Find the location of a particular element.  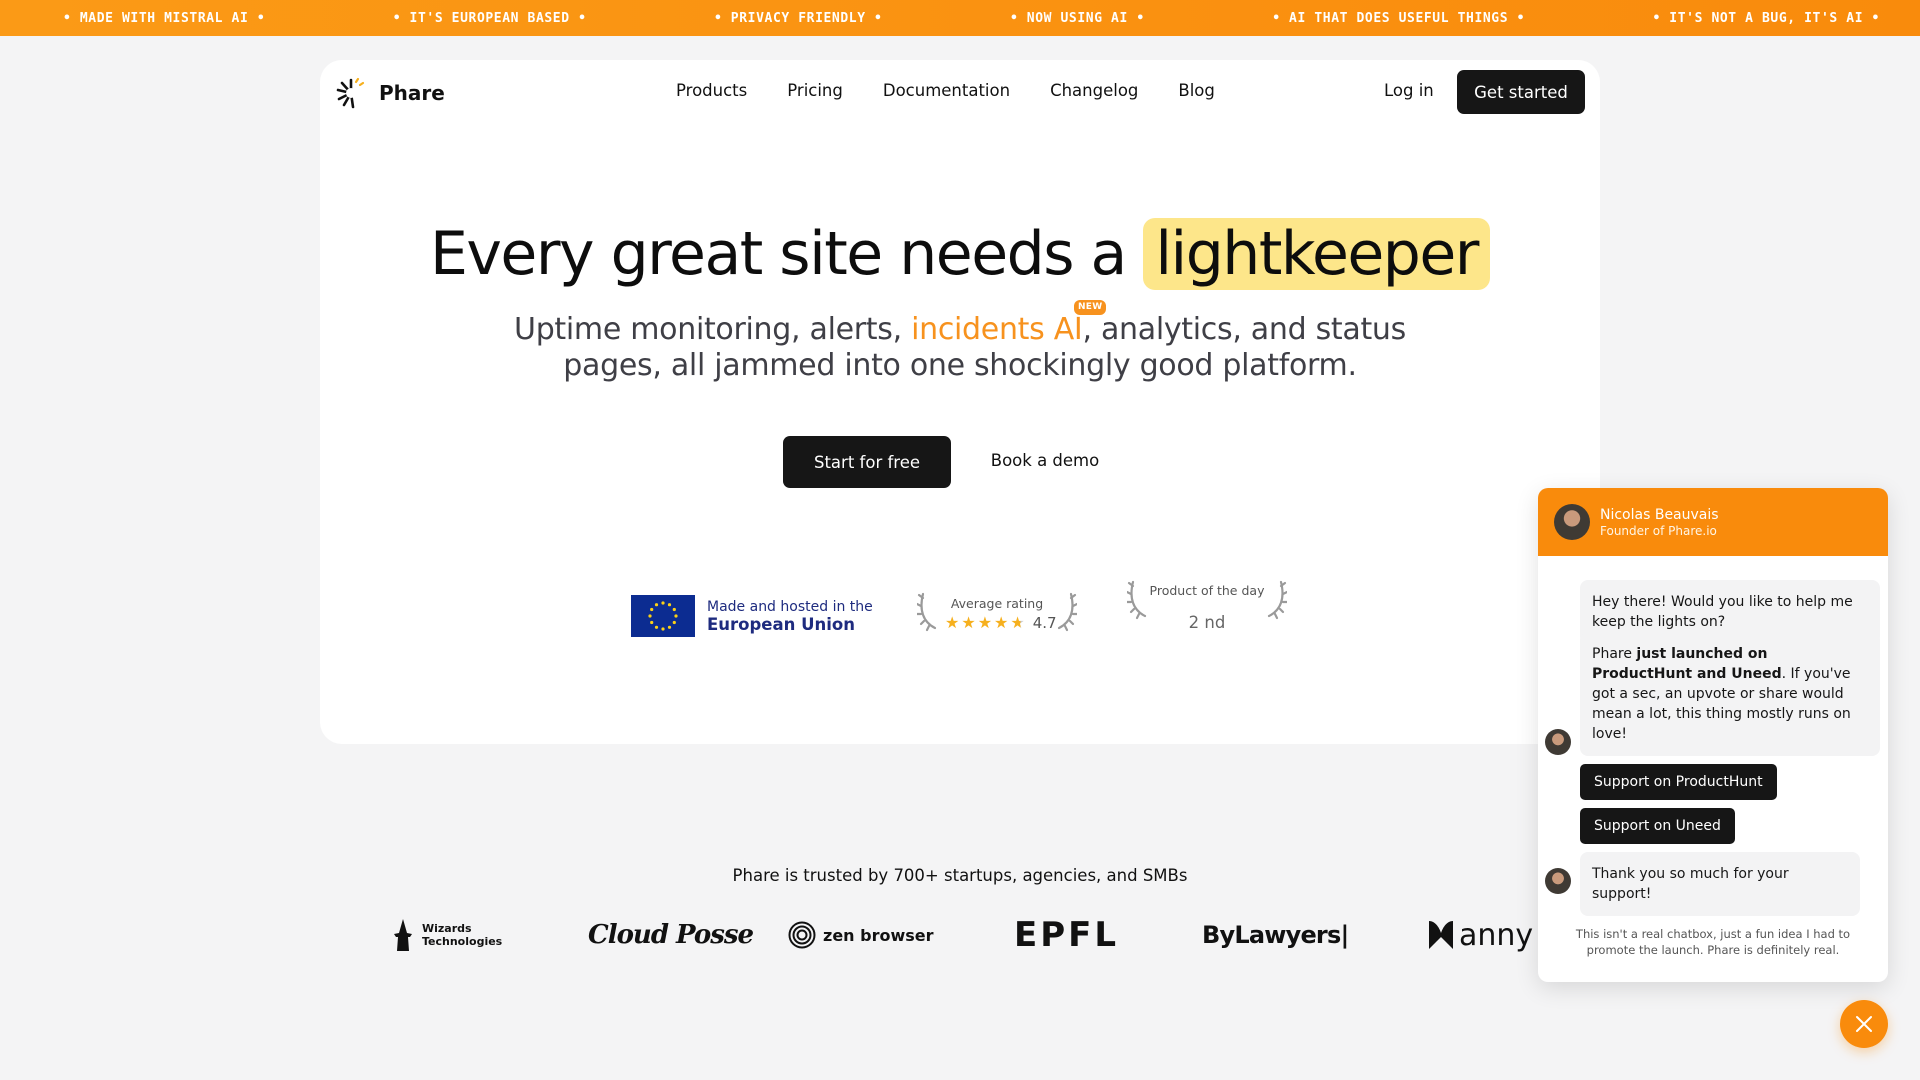

hero-title-highlight: lightkeeper is located at coordinates (1316, 254).